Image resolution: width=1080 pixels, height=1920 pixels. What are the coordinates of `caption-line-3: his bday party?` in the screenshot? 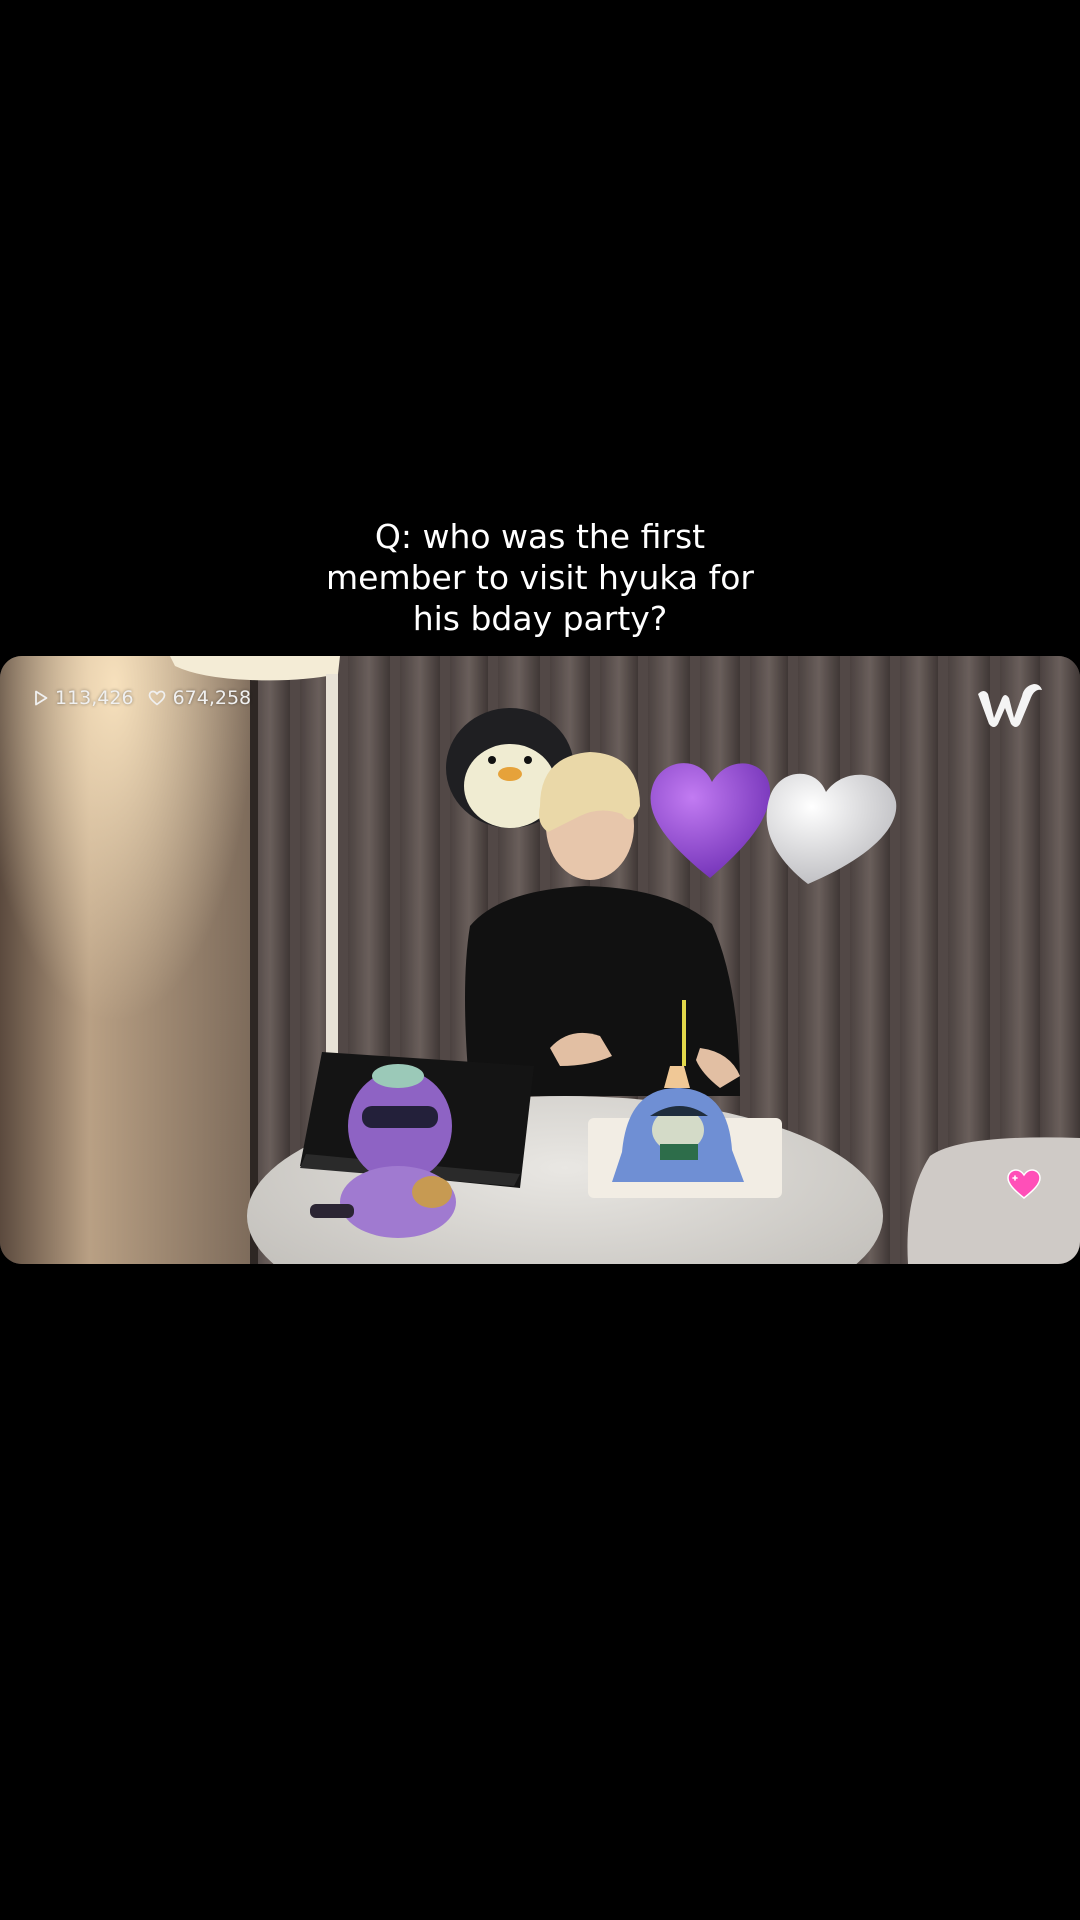 It's located at (540, 618).